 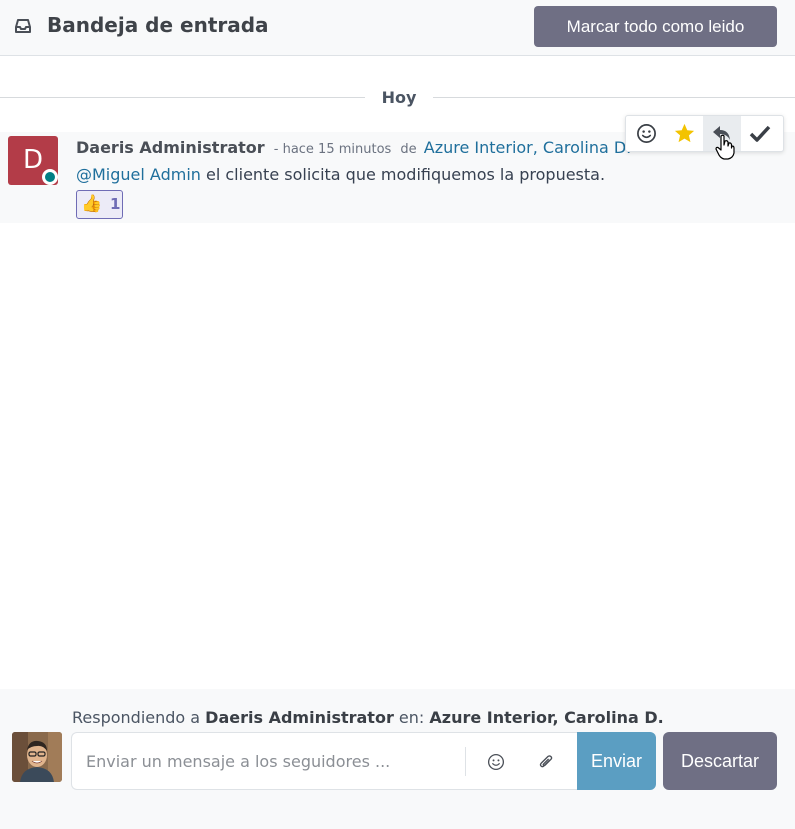 I want to click on check-icon, so click(x=760, y=133).